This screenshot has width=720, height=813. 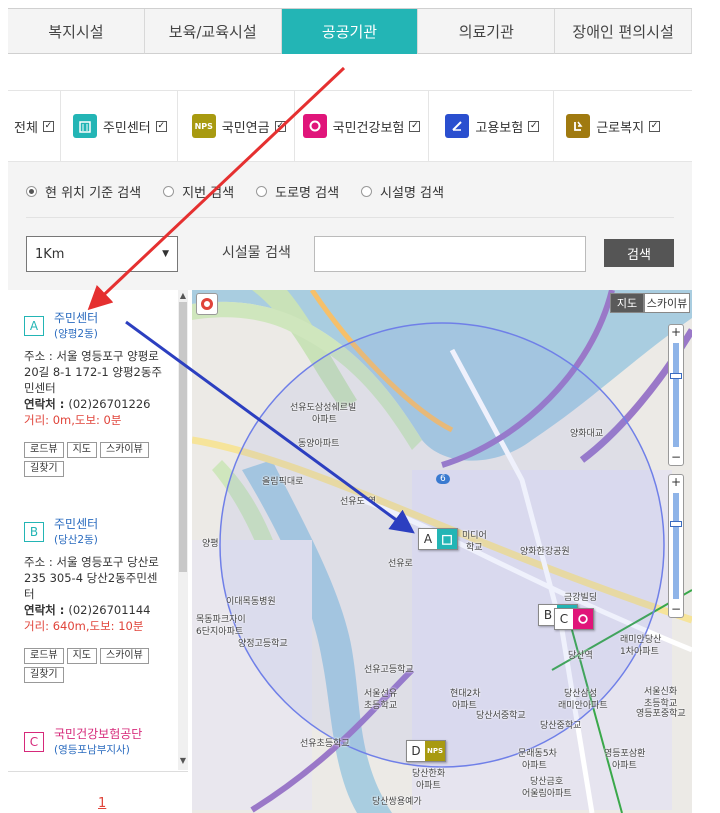 I want to click on skyview-type-button: 스카이뷰, so click(x=667, y=303).